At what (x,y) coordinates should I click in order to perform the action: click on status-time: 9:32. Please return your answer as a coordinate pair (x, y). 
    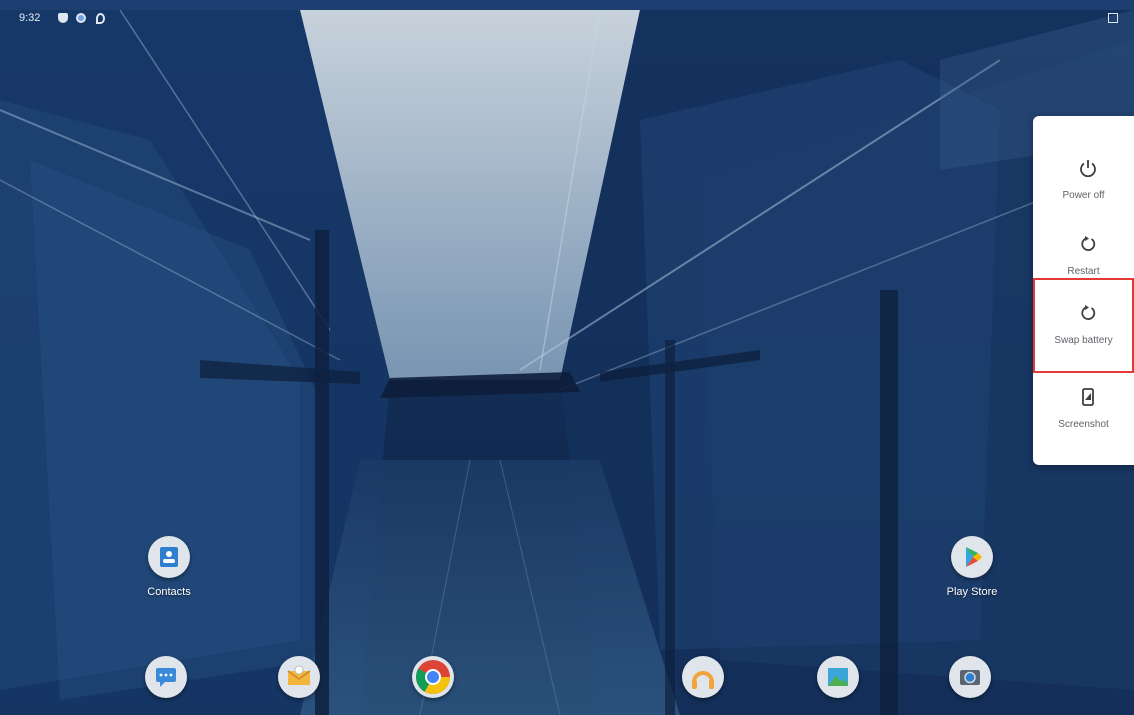
    Looking at the image, I should click on (30, 18).